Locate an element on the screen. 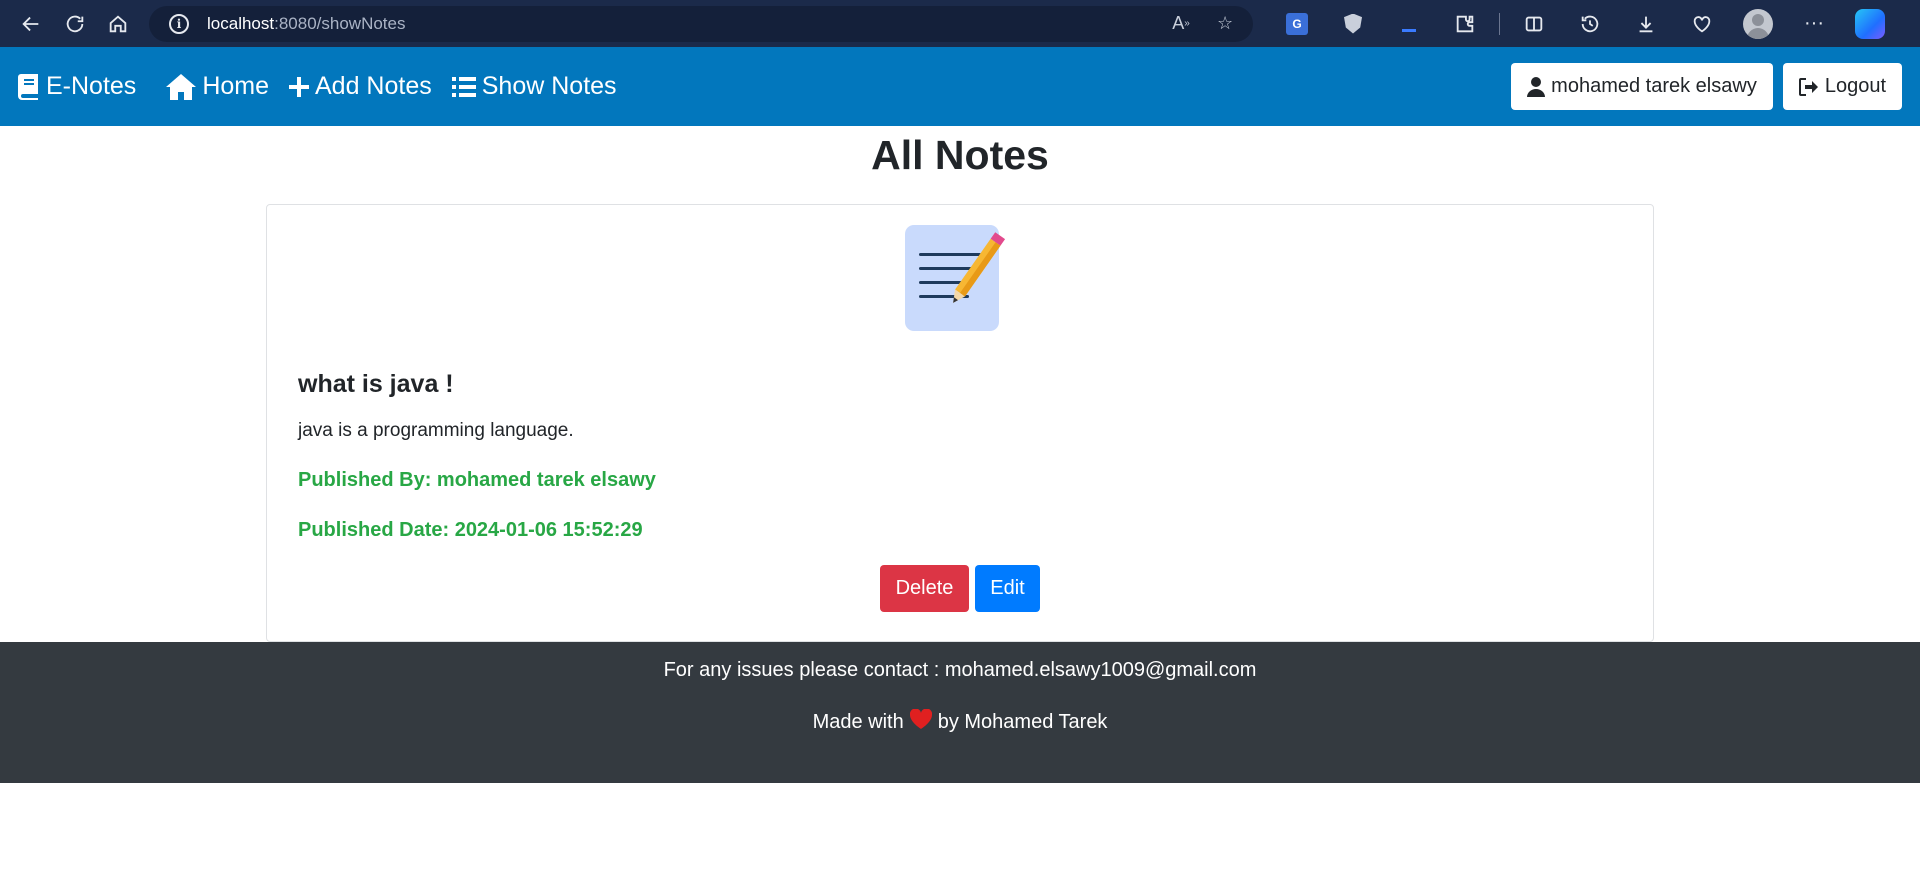 The width and height of the screenshot is (1920, 876). copilot-button is located at coordinates (1870, 24).